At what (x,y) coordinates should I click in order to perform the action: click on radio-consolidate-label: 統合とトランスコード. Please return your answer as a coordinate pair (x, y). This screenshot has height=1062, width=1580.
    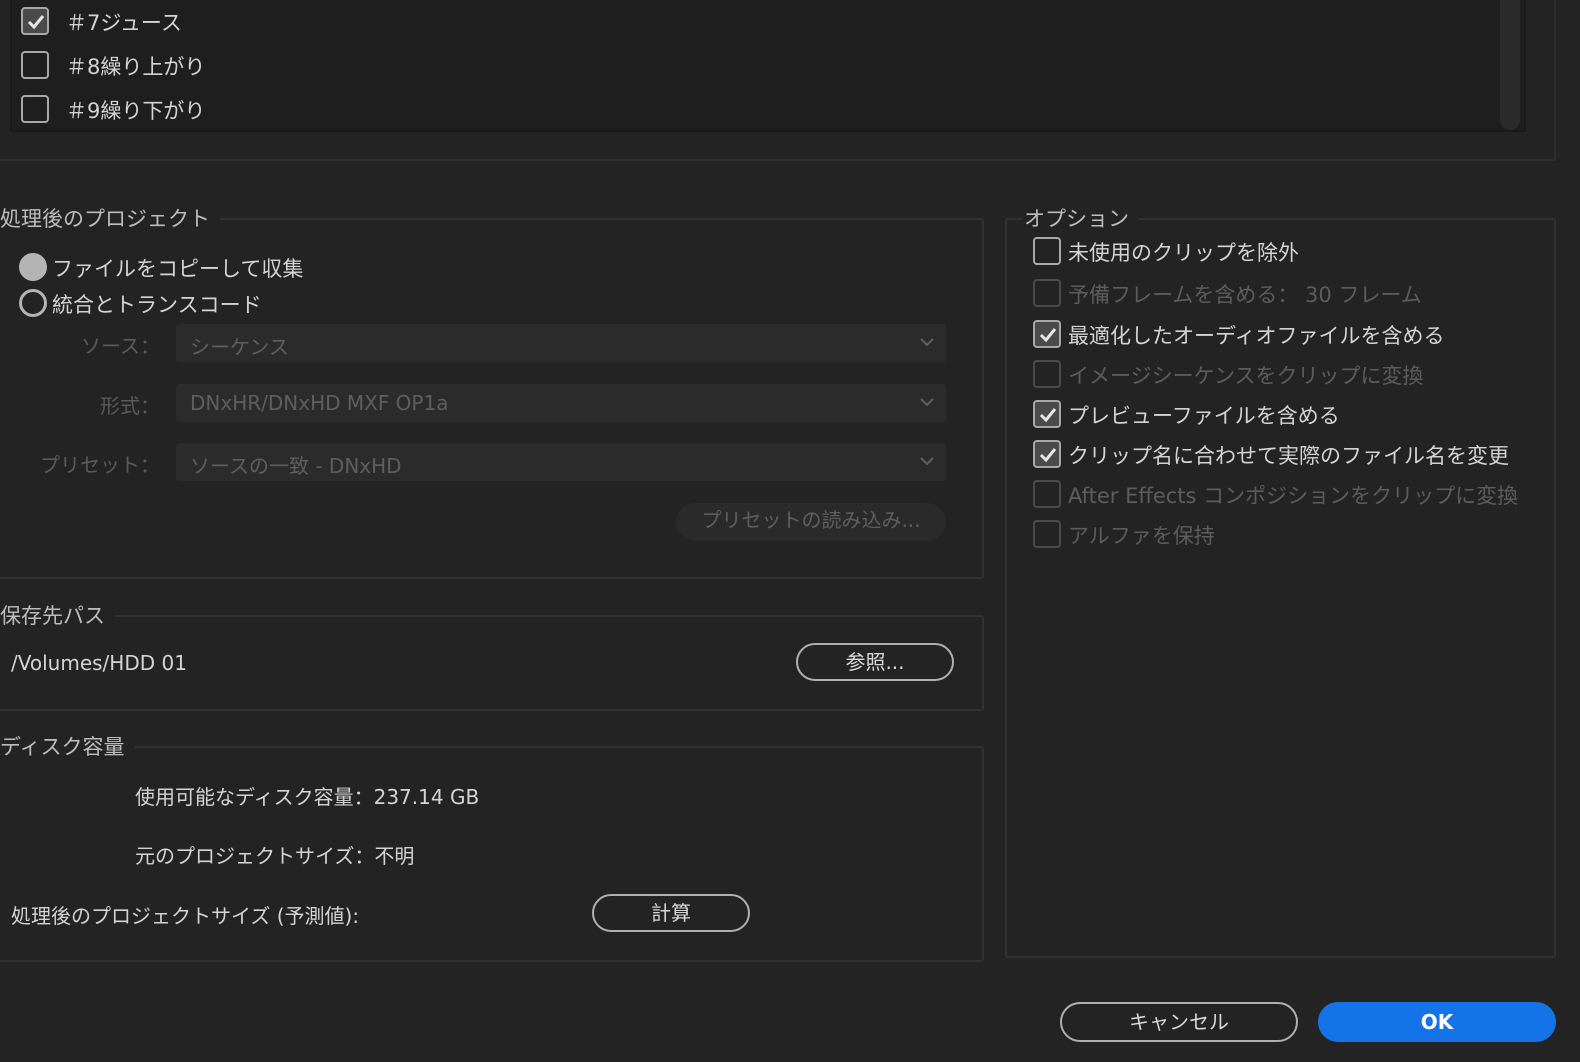
    Looking at the image, I should click on (157, 305).